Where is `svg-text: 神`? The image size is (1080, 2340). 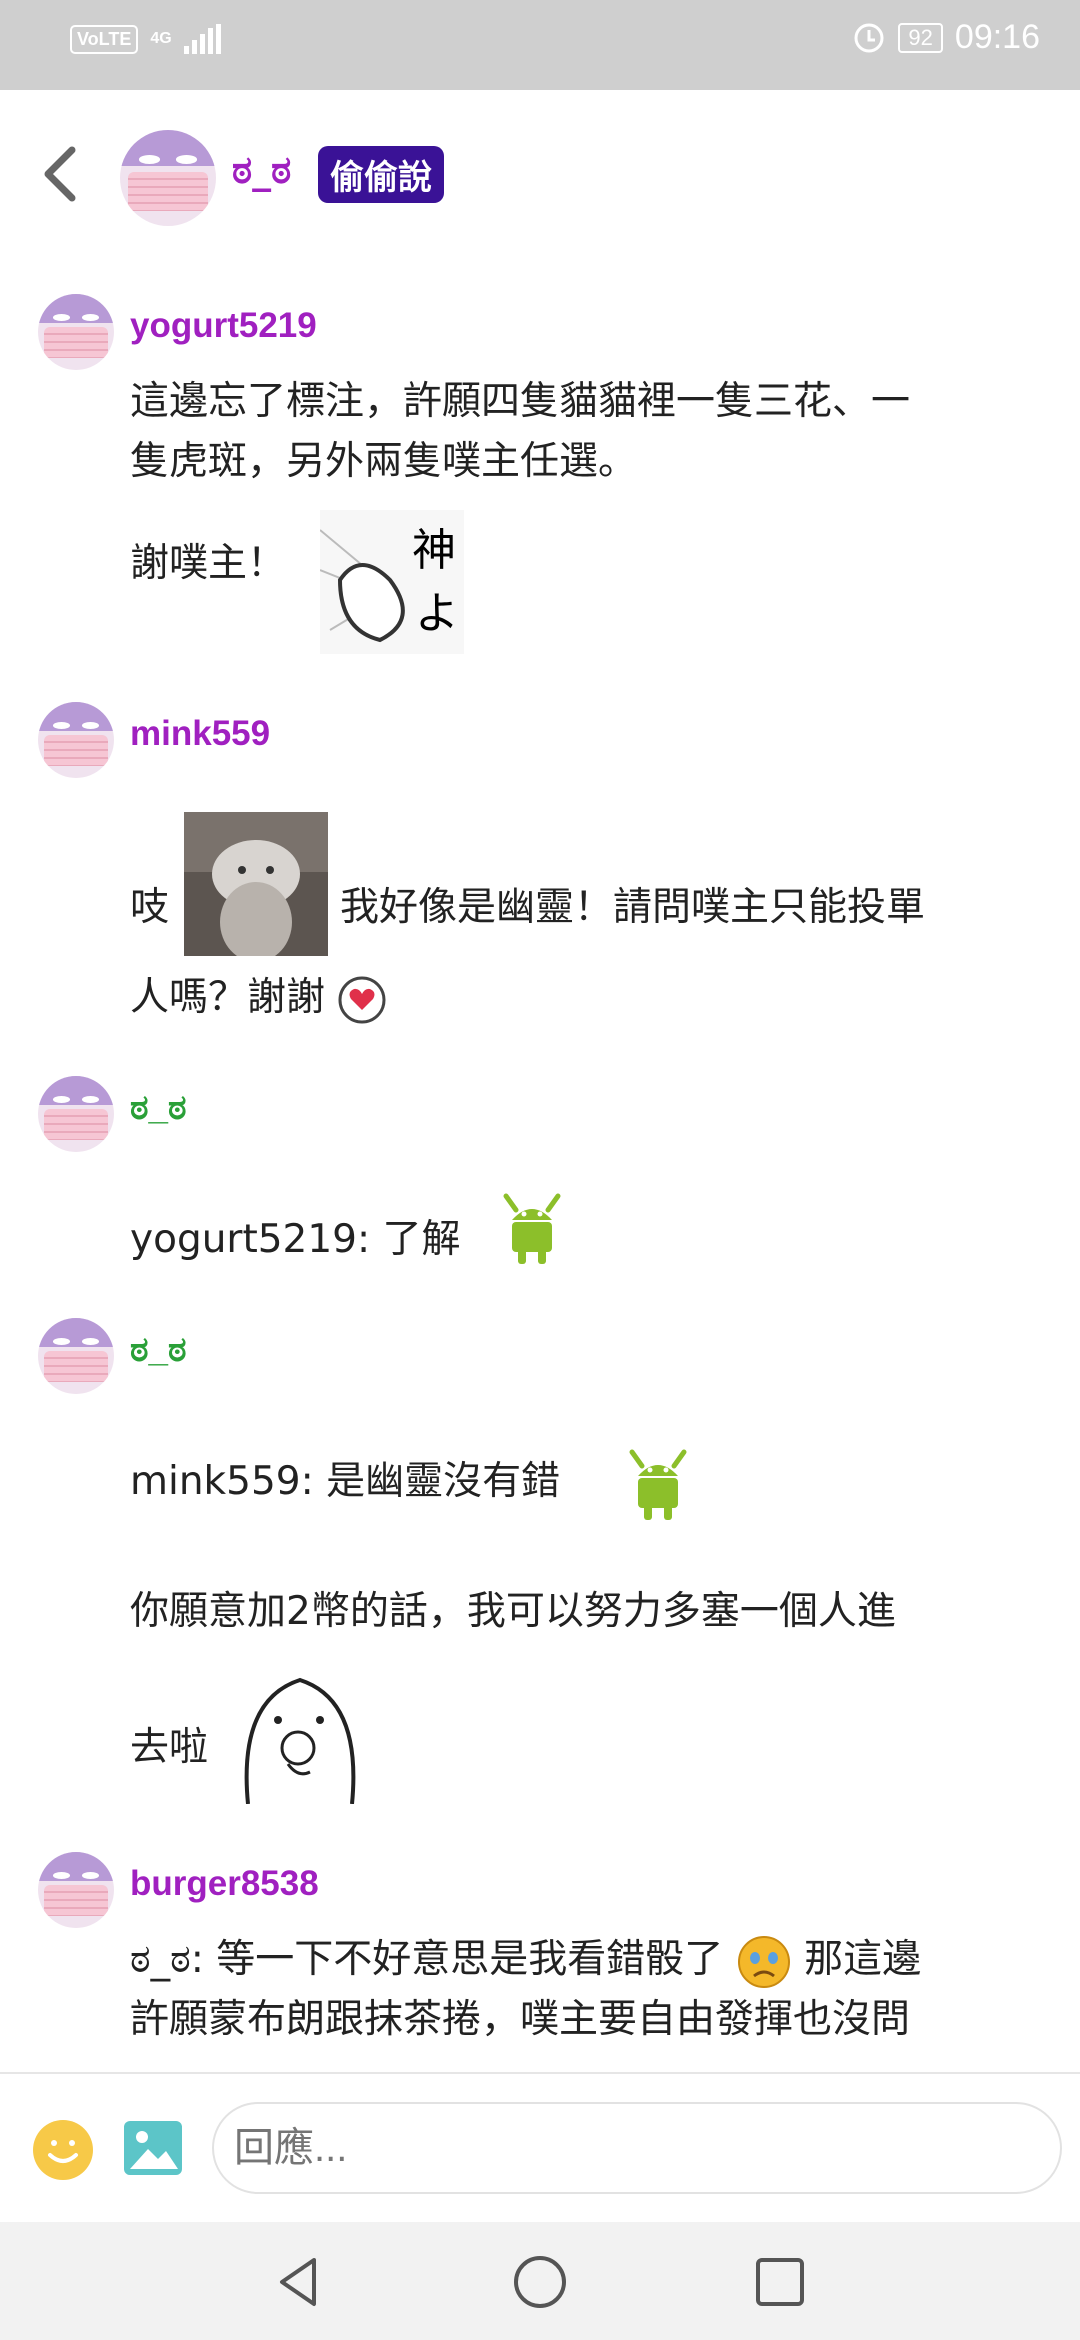
svg-text: 神 is located at coordinates (434, 550).